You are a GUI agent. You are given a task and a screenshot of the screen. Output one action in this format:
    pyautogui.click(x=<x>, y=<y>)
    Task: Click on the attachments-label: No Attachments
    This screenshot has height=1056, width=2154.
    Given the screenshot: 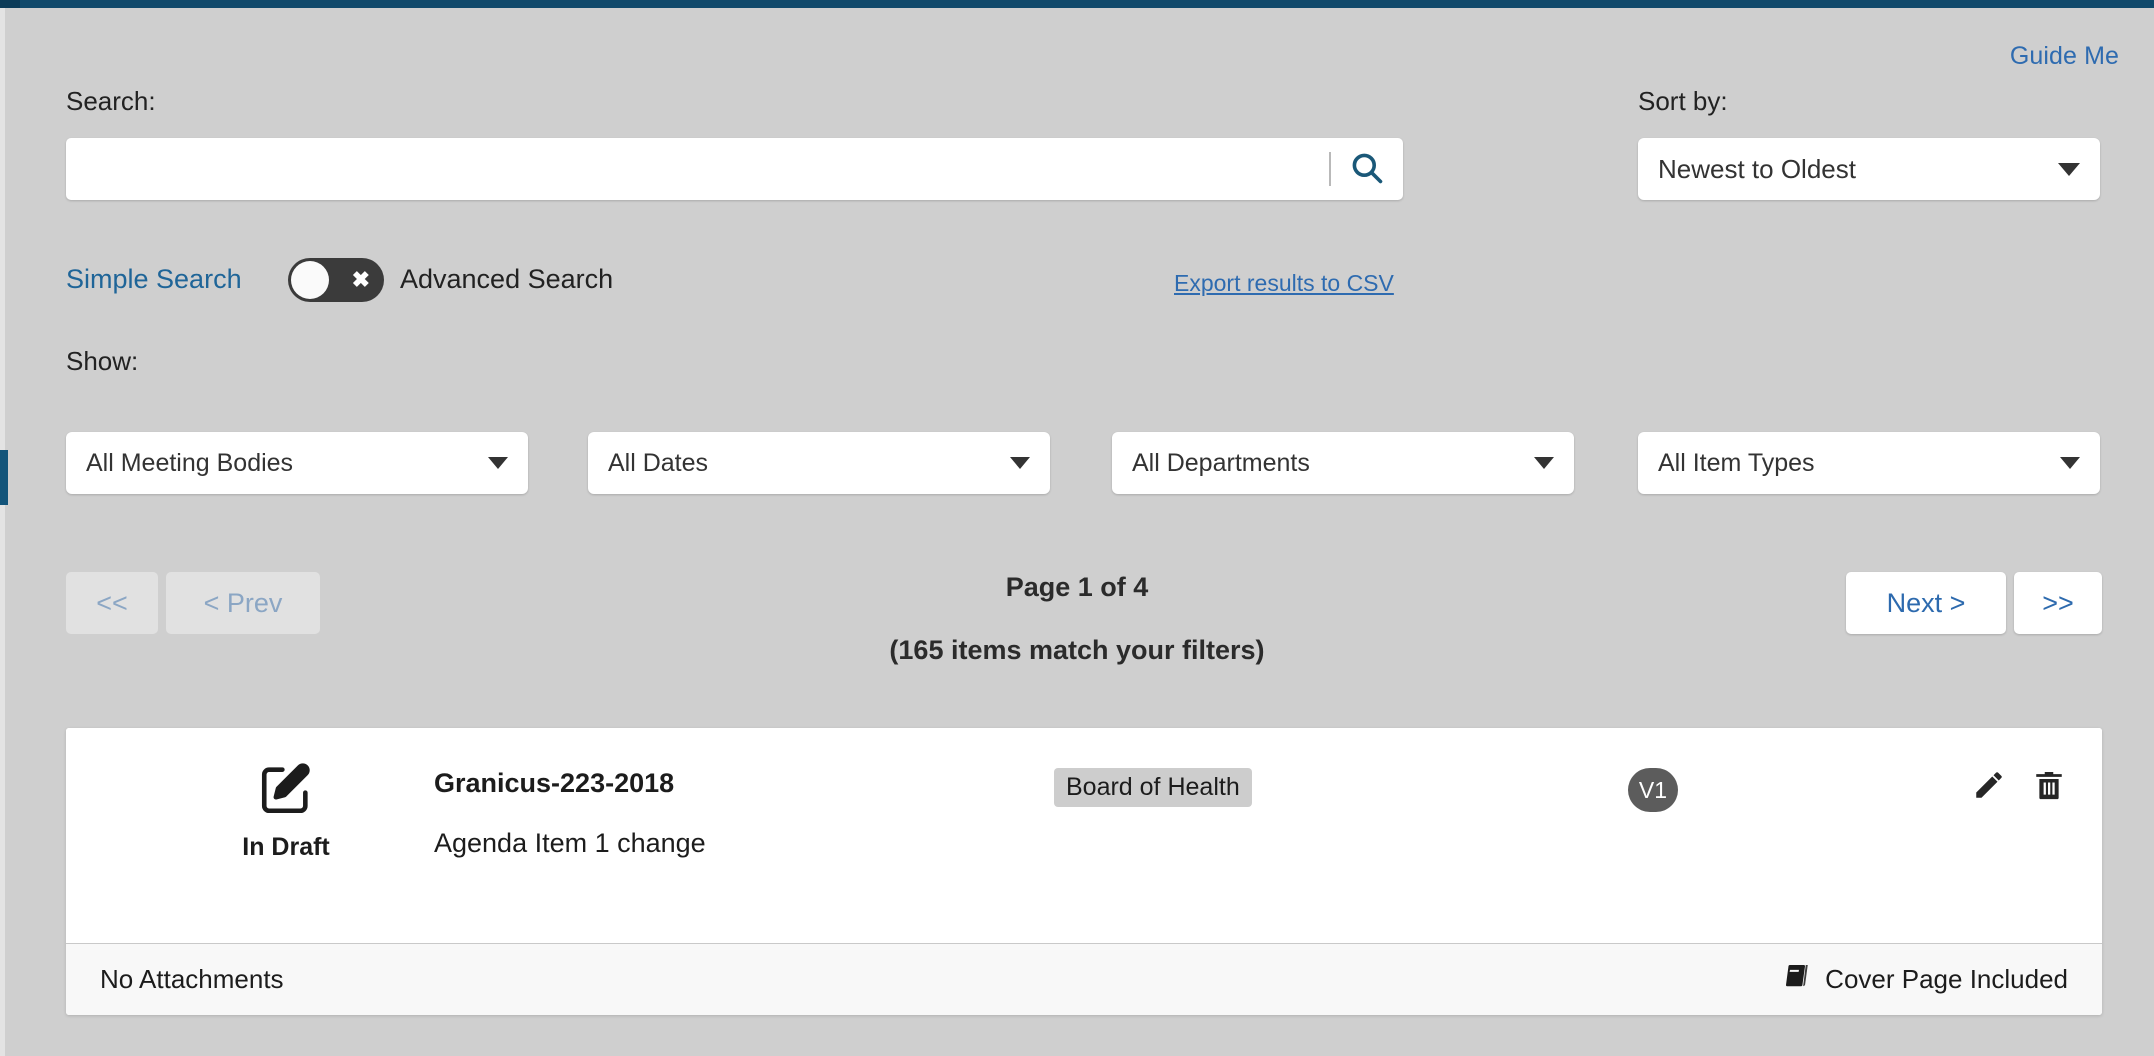 What is the action you would take?
    pyautogui.click(x=192, y=979)
    